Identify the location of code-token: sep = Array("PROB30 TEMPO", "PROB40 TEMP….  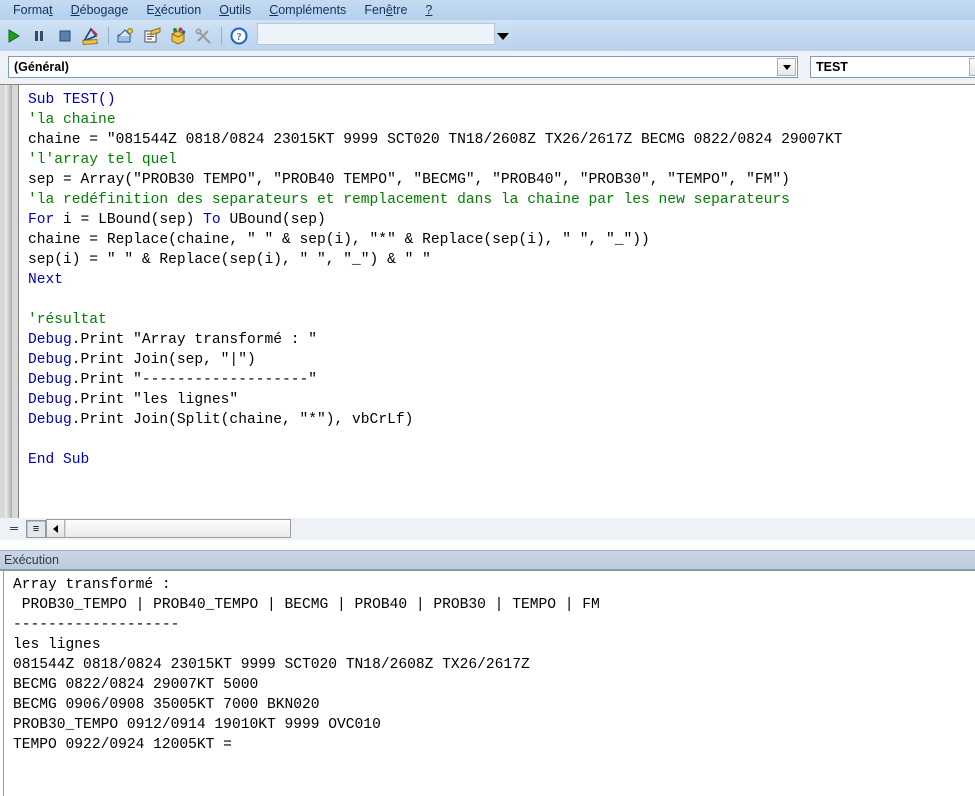
(409, 180).